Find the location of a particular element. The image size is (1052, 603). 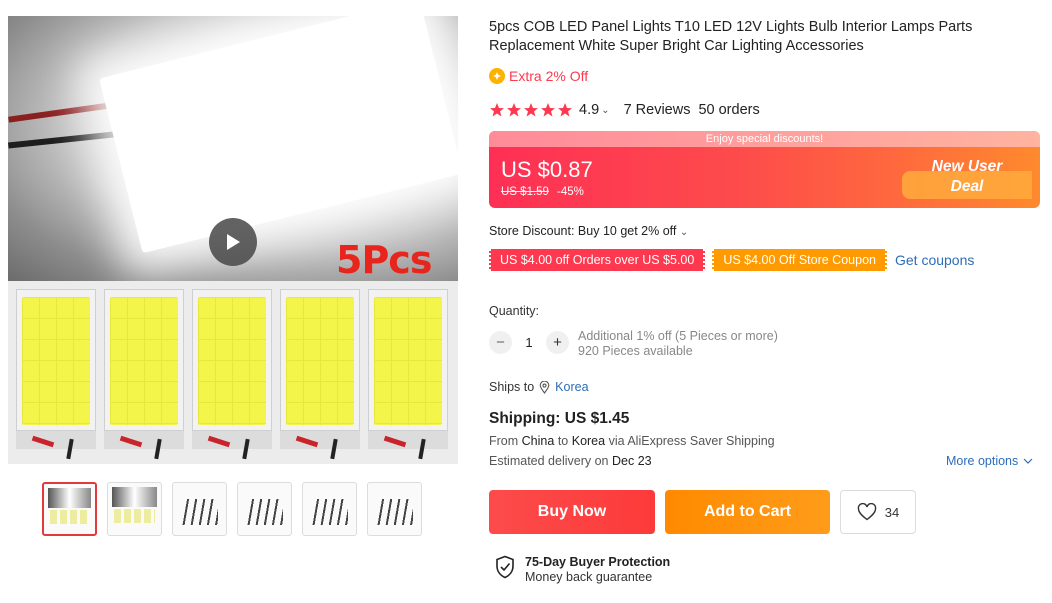

ships-to-label: Ships to is located at coordinates (512, 387).